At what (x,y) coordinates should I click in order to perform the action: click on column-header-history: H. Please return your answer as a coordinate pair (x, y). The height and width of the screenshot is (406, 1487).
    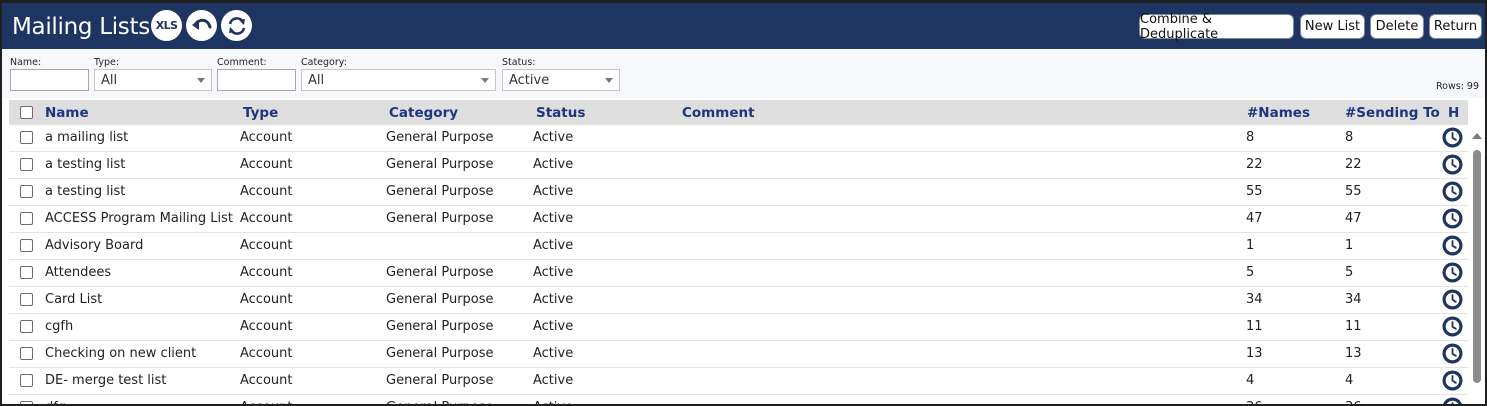
    Looking at the image, I should click on (1453, 113).